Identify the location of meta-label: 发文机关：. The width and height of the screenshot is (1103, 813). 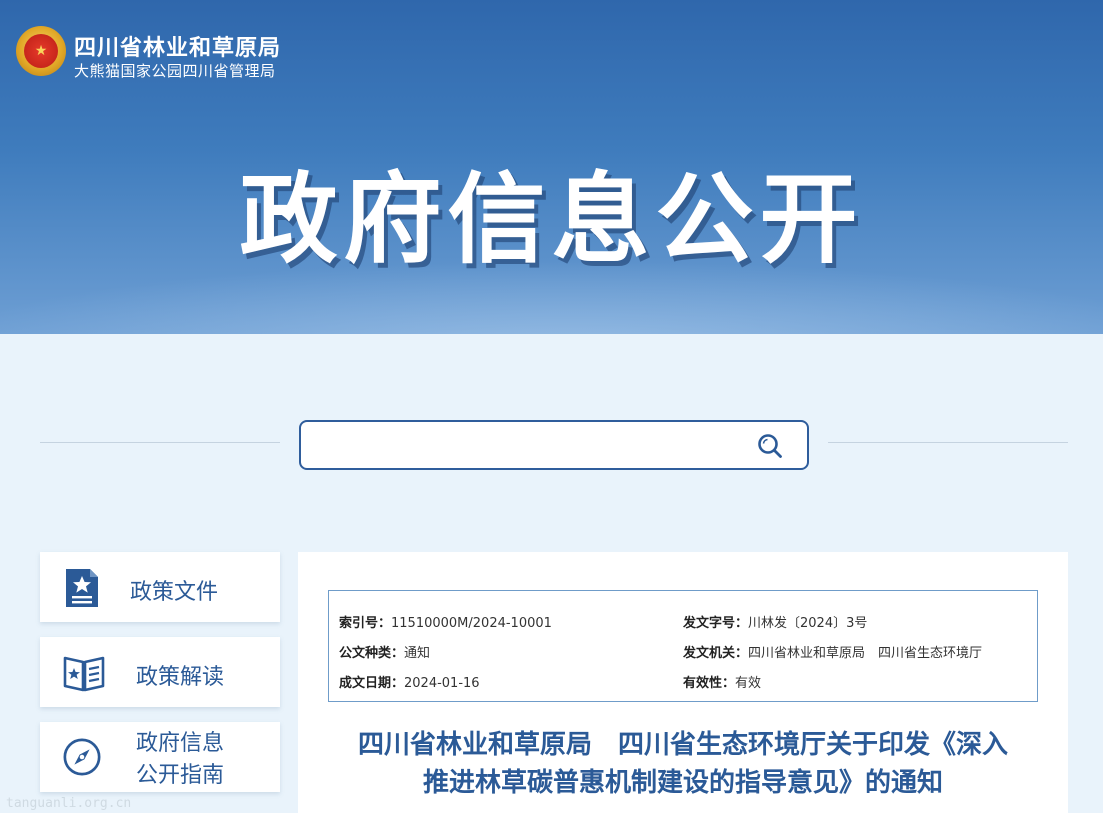
(716, 653).